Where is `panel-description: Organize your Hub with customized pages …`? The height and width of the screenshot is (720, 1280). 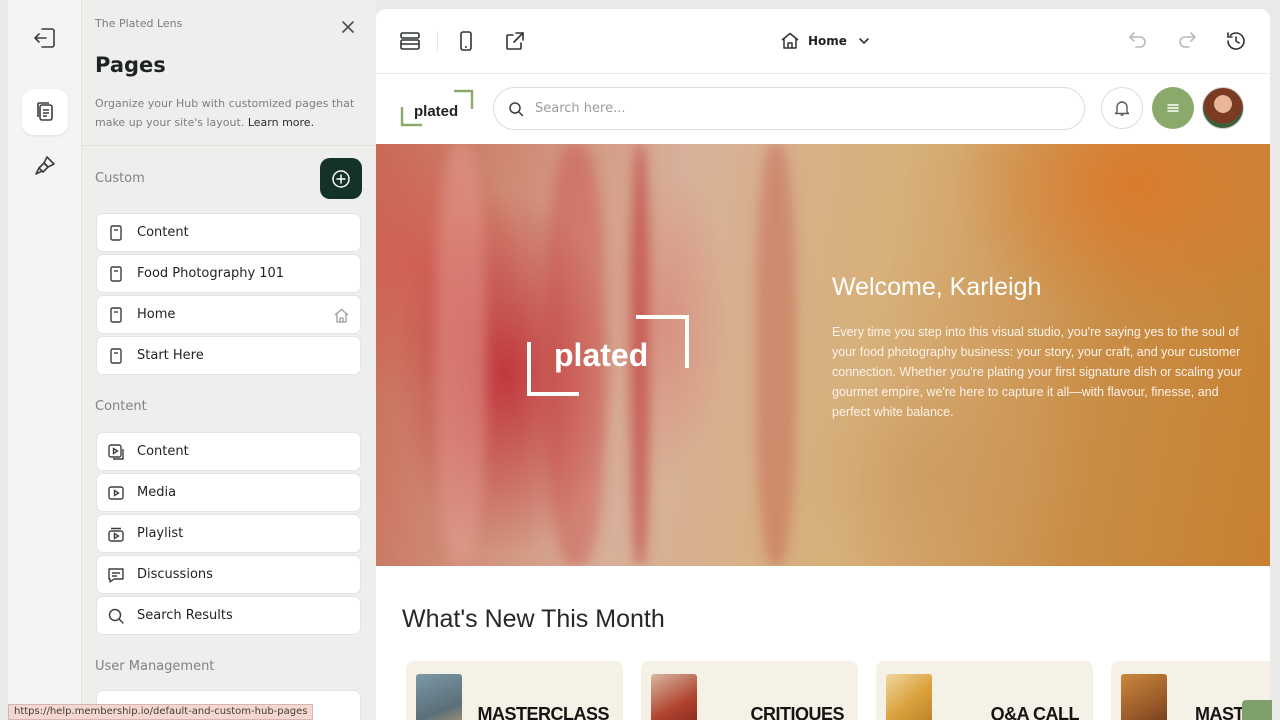
panel-description: Organize your Hub with customized pages … is located at coordinates (226, 113).